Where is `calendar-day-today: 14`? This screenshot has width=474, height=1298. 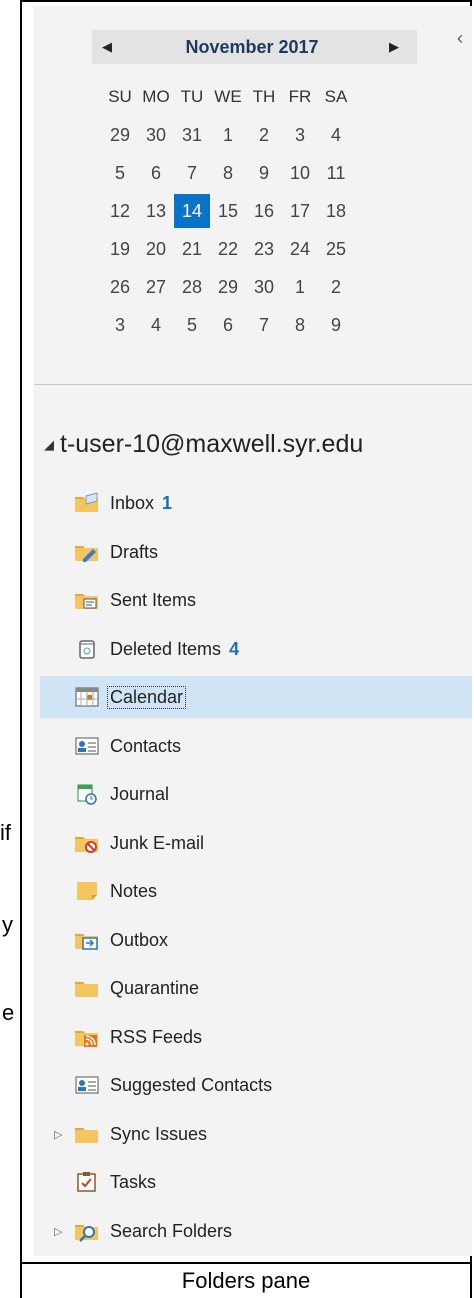
calendar-day-today: 14 is located at coordinates (192, 211).